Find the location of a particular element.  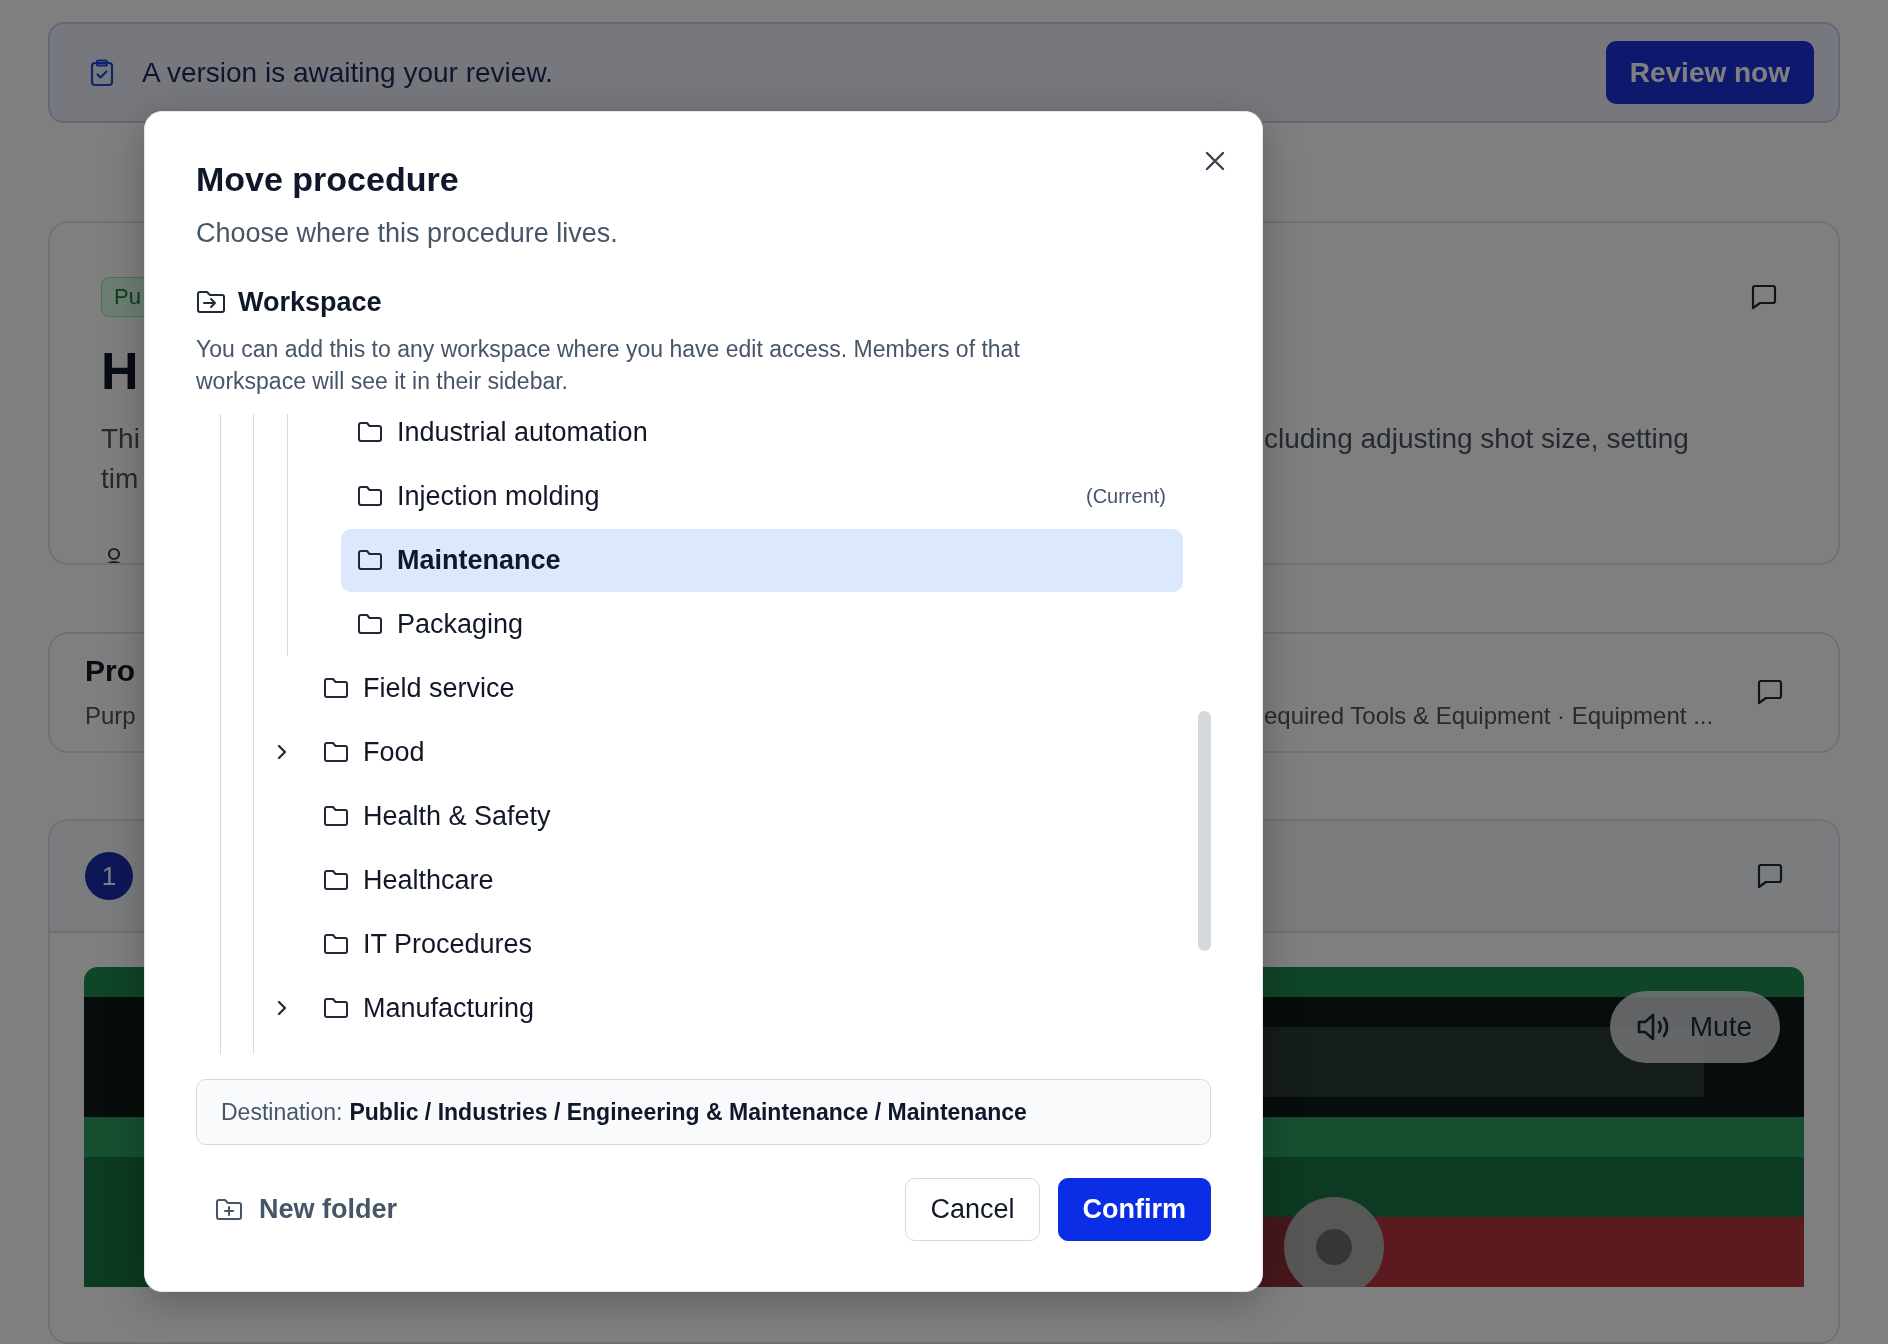

folder-item: Health & Safety is located at coordinates (745, 816).